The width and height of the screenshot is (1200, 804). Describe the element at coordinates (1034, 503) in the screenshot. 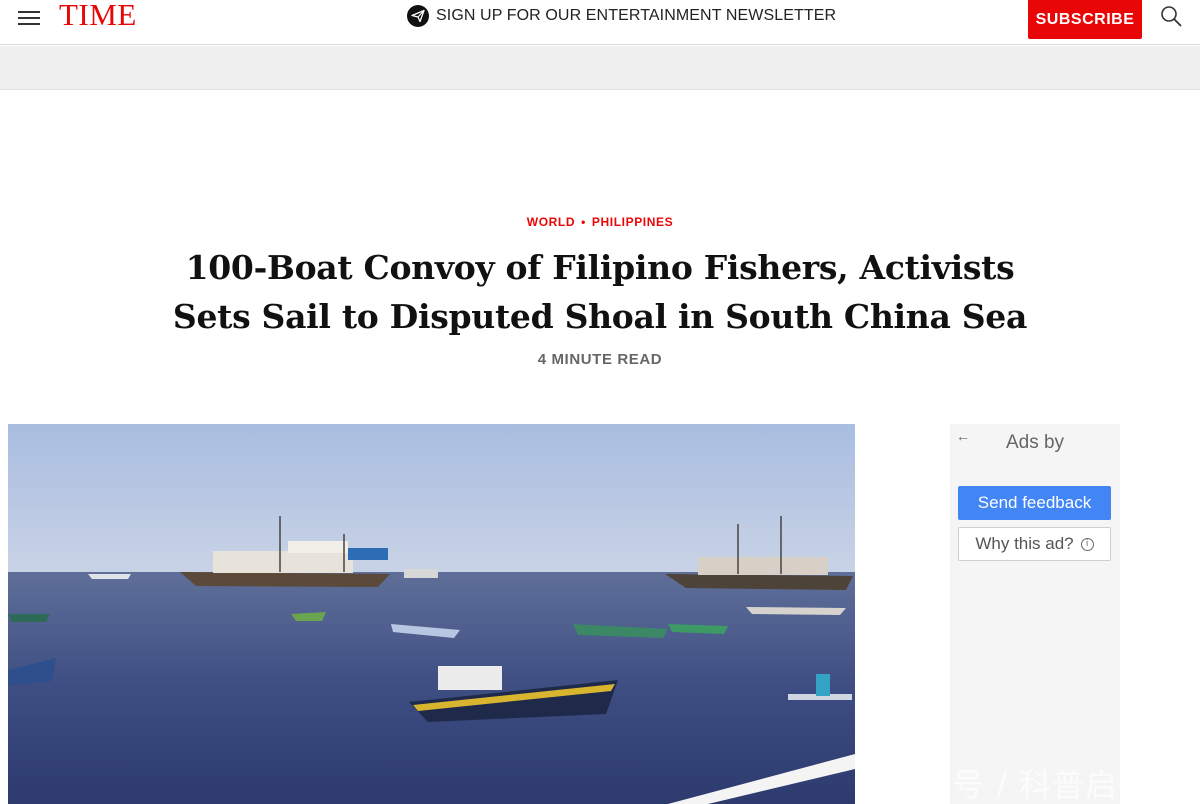

I see `send-feedback-button: Send feedback` at that location.